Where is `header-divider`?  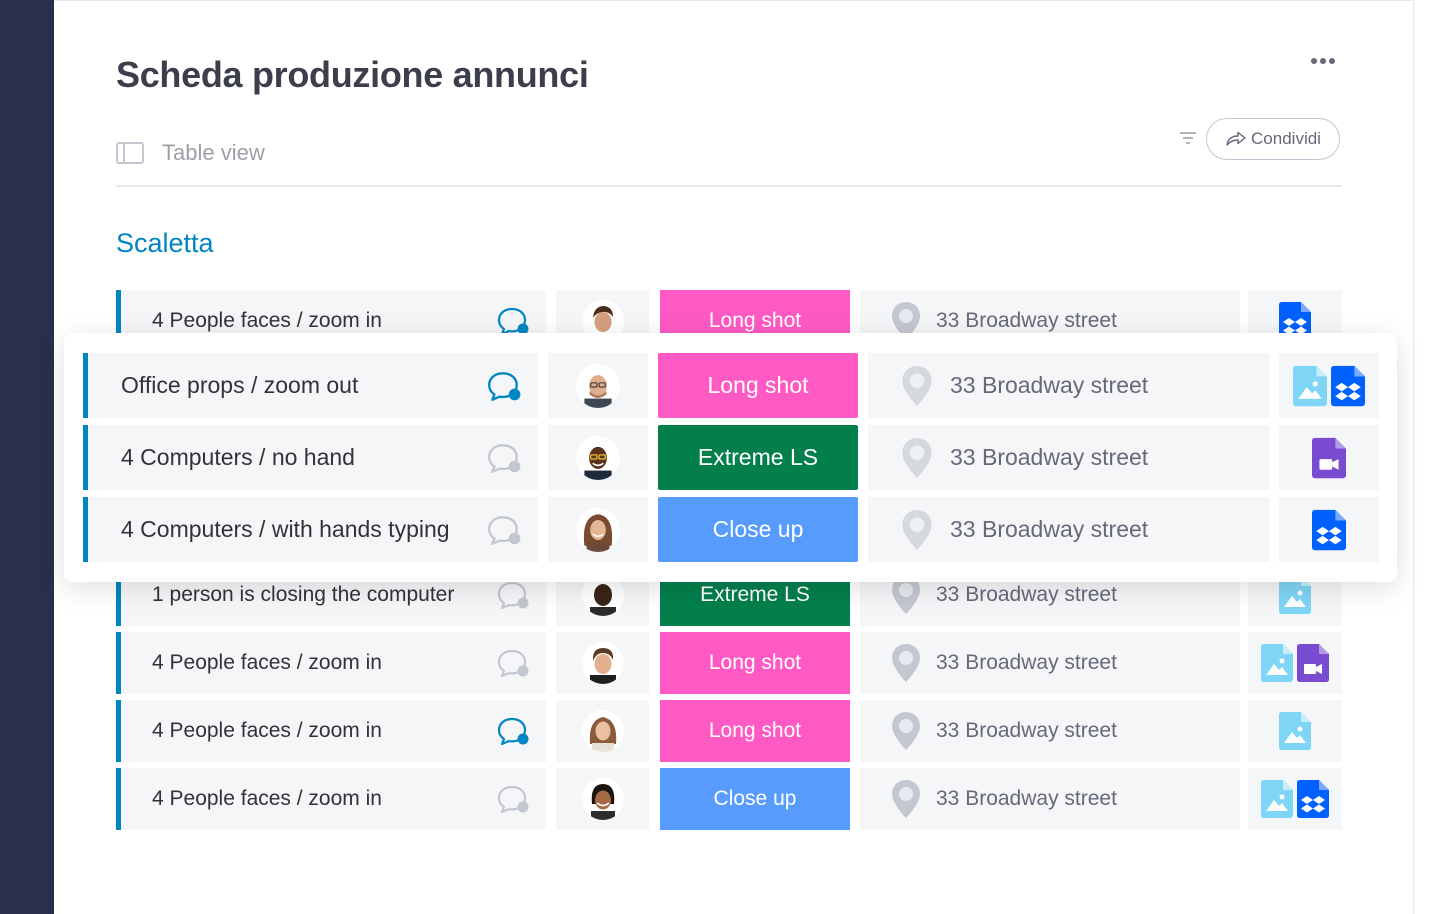 header-divider is located at coordinates (729, 186).